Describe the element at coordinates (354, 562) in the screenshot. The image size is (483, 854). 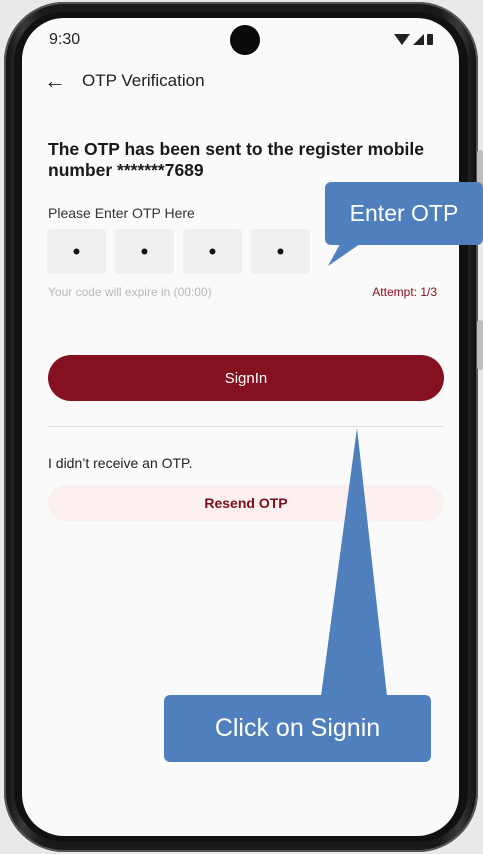
I see `signin-pointer` at that location.